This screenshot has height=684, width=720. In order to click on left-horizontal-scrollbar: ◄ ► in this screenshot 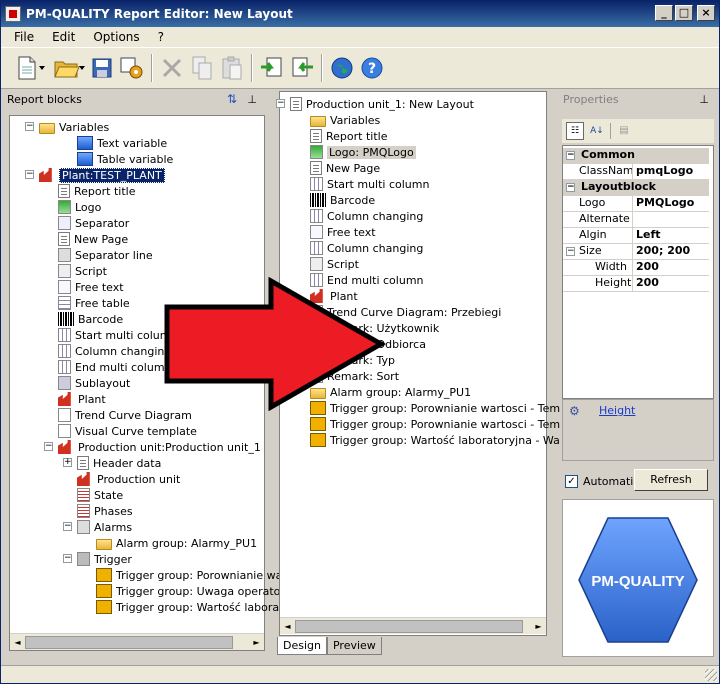, I will do `click(137, 641)`.